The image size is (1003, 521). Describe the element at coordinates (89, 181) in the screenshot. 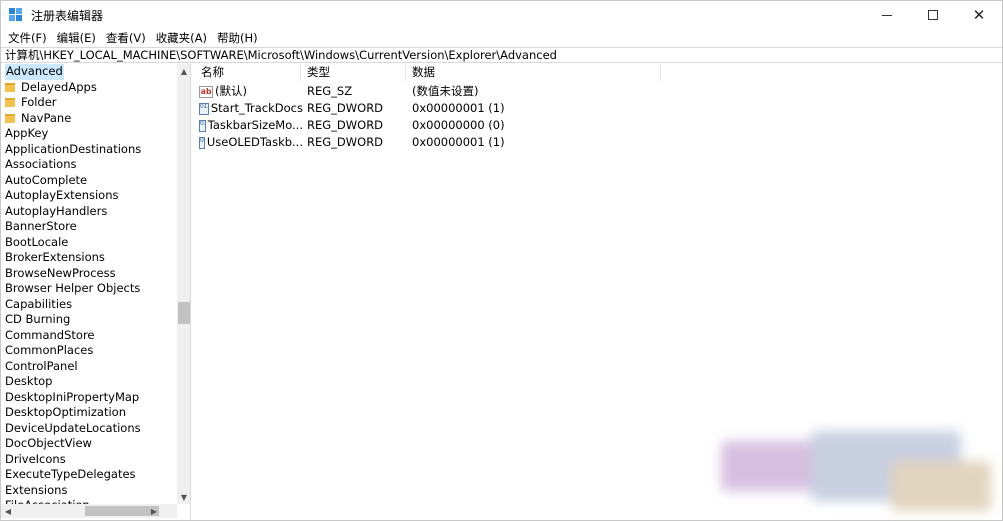

I see `tree-item-autocomplete: AutoComplete` at that location.